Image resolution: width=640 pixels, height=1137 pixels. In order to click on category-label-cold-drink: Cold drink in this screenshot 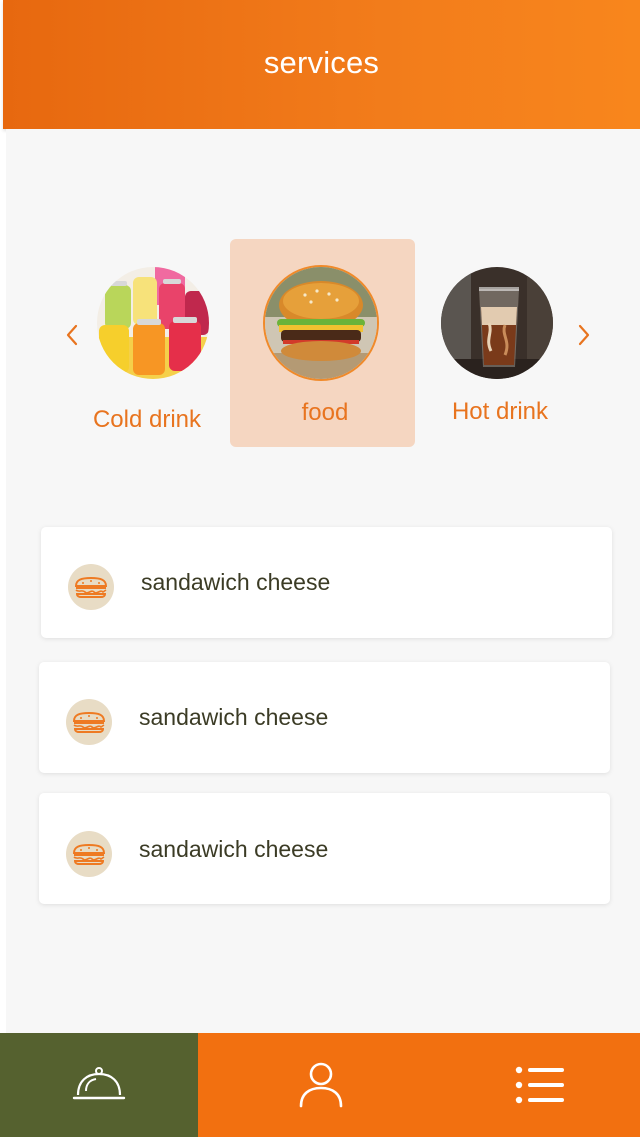, I will do `click(147, 419)`.